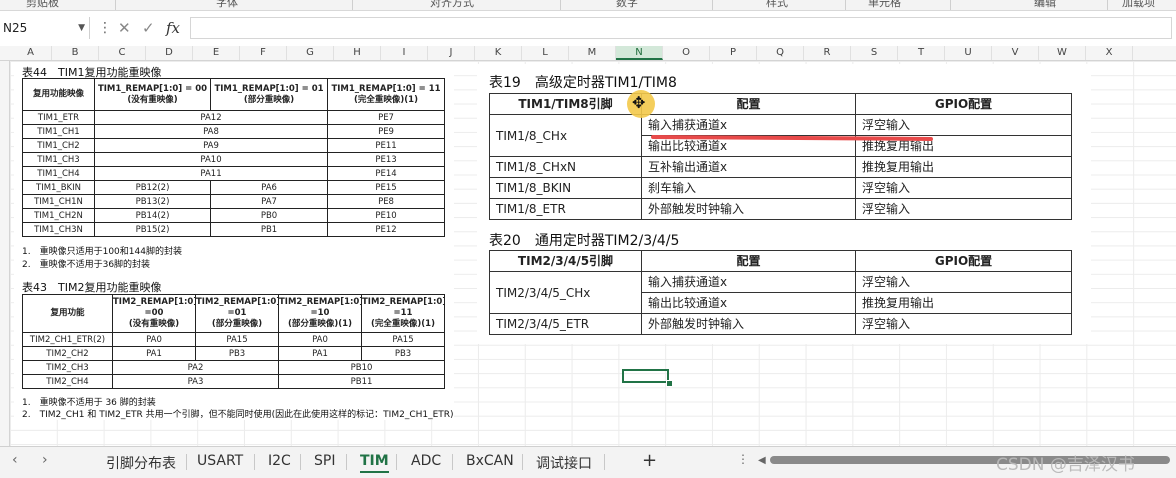 The width and height of the screenshot is (1176, 478). Describe the element at coordinates (748, 303) in the screenshot. I see `table-cell: 输出比较通道x` at that location.